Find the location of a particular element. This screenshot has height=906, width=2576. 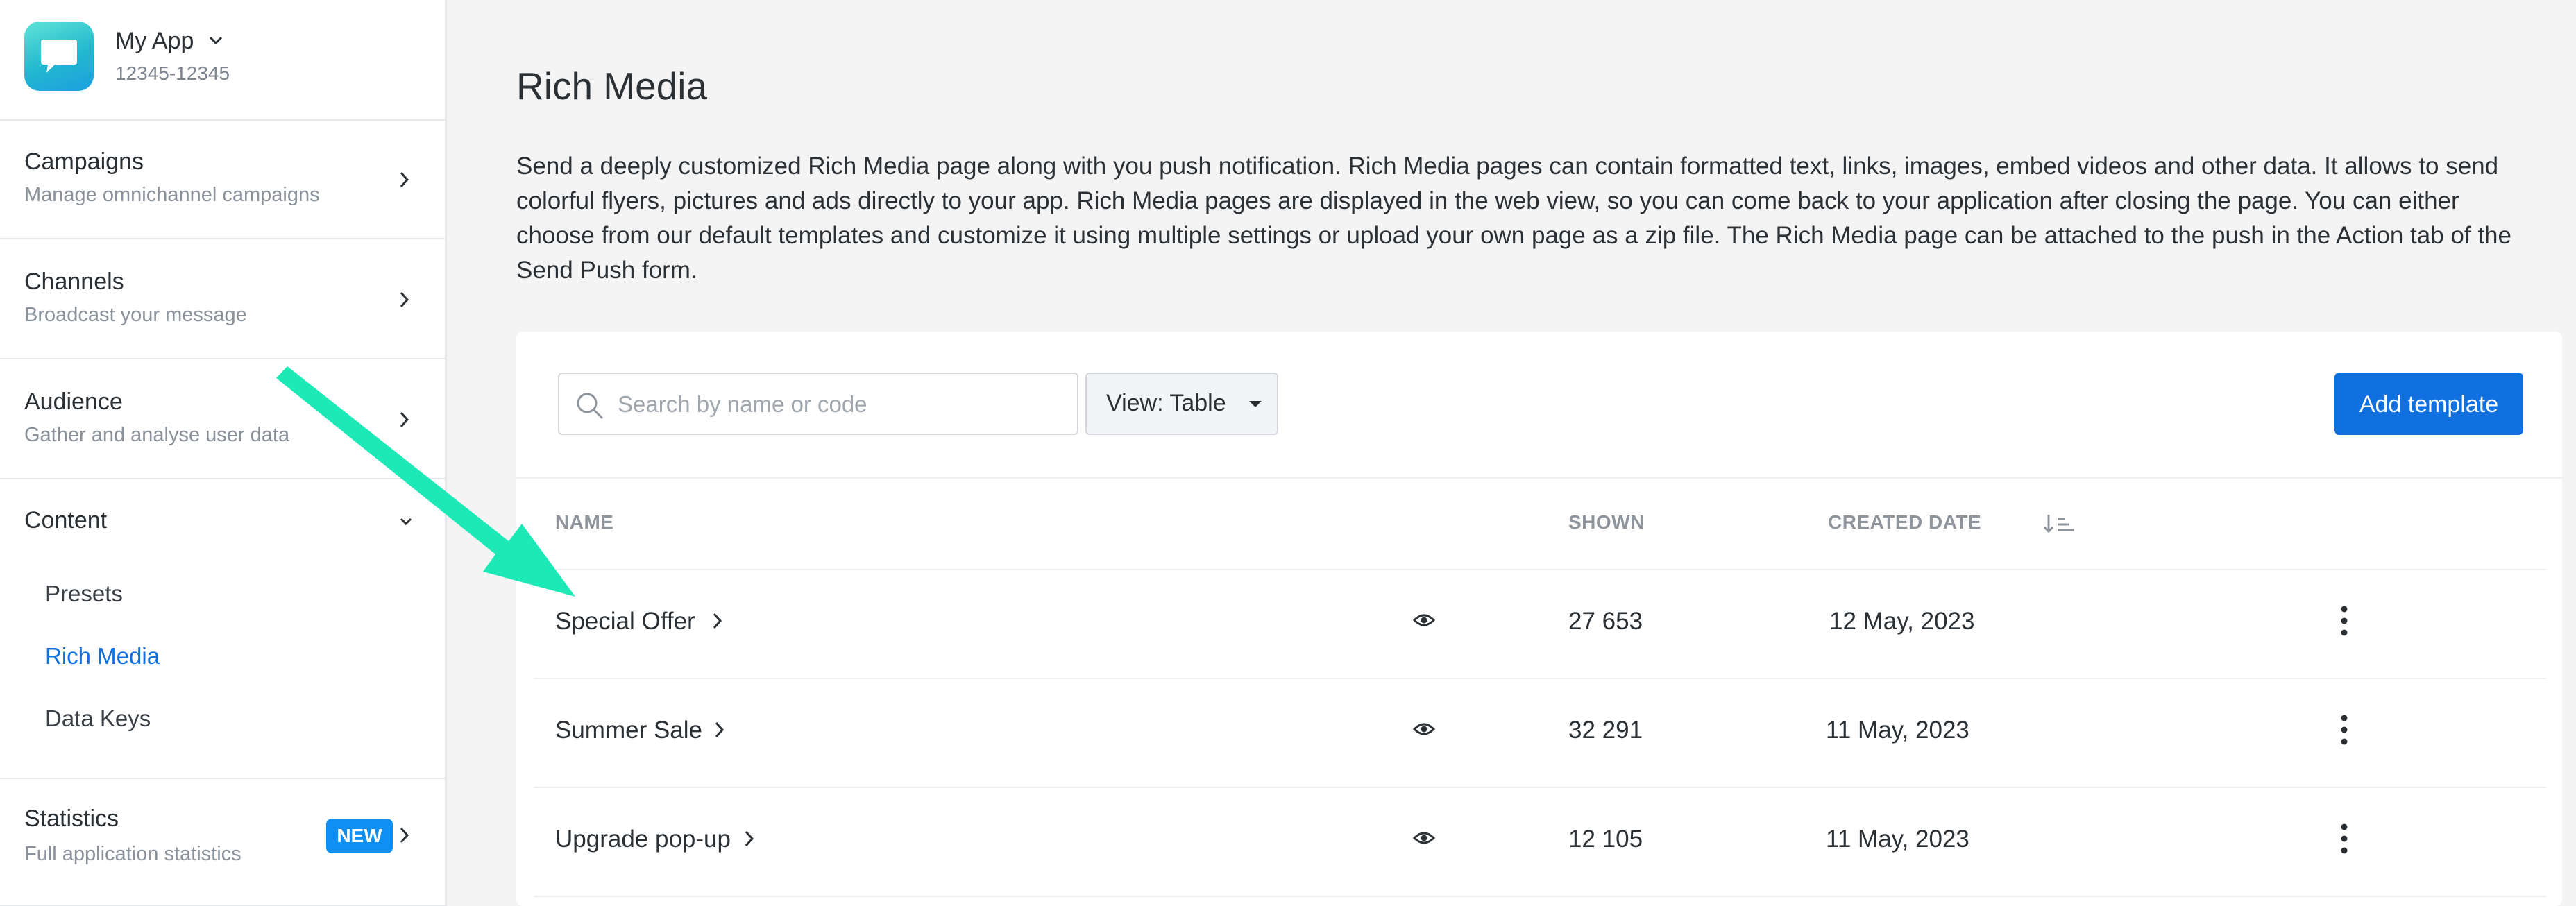

created-date: 12 May, 2023 is located at coordinates (1902, 621).